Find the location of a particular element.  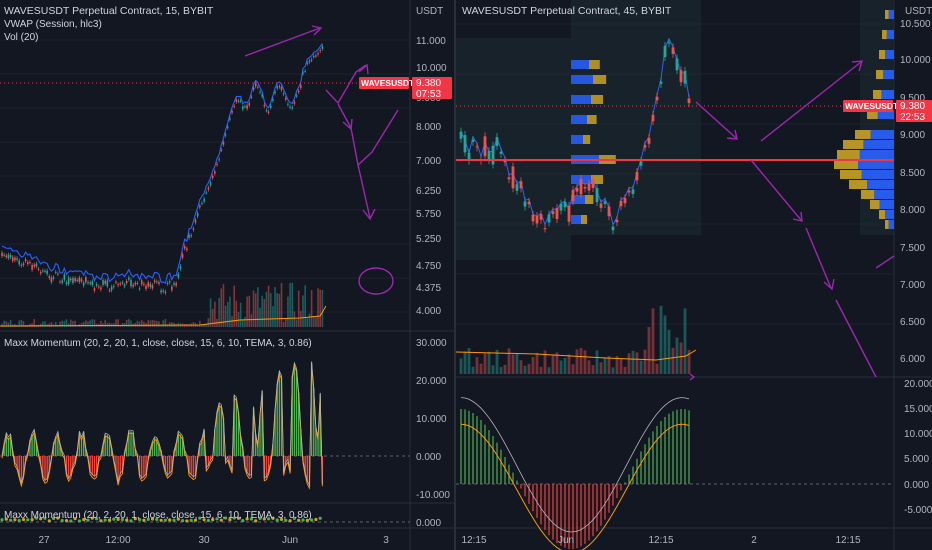

momentum-dot is located at coordinates (316, 519).